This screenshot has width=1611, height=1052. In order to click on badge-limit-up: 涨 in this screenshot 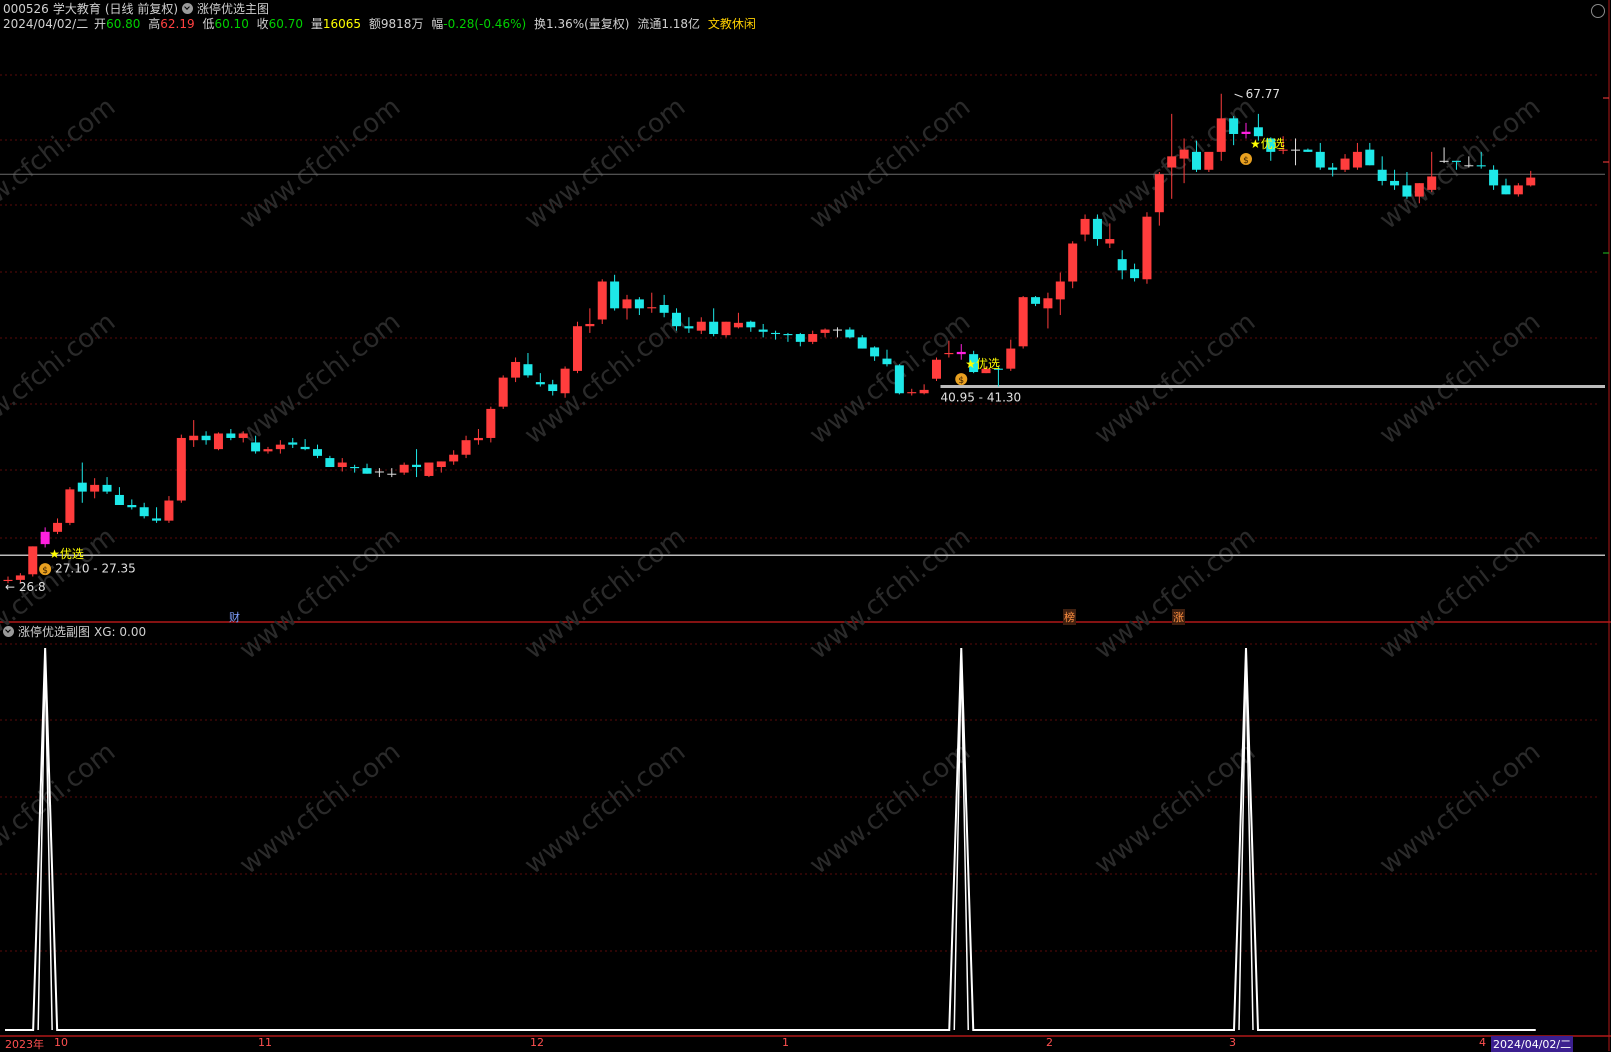, I will do `click(1178, 617)`.